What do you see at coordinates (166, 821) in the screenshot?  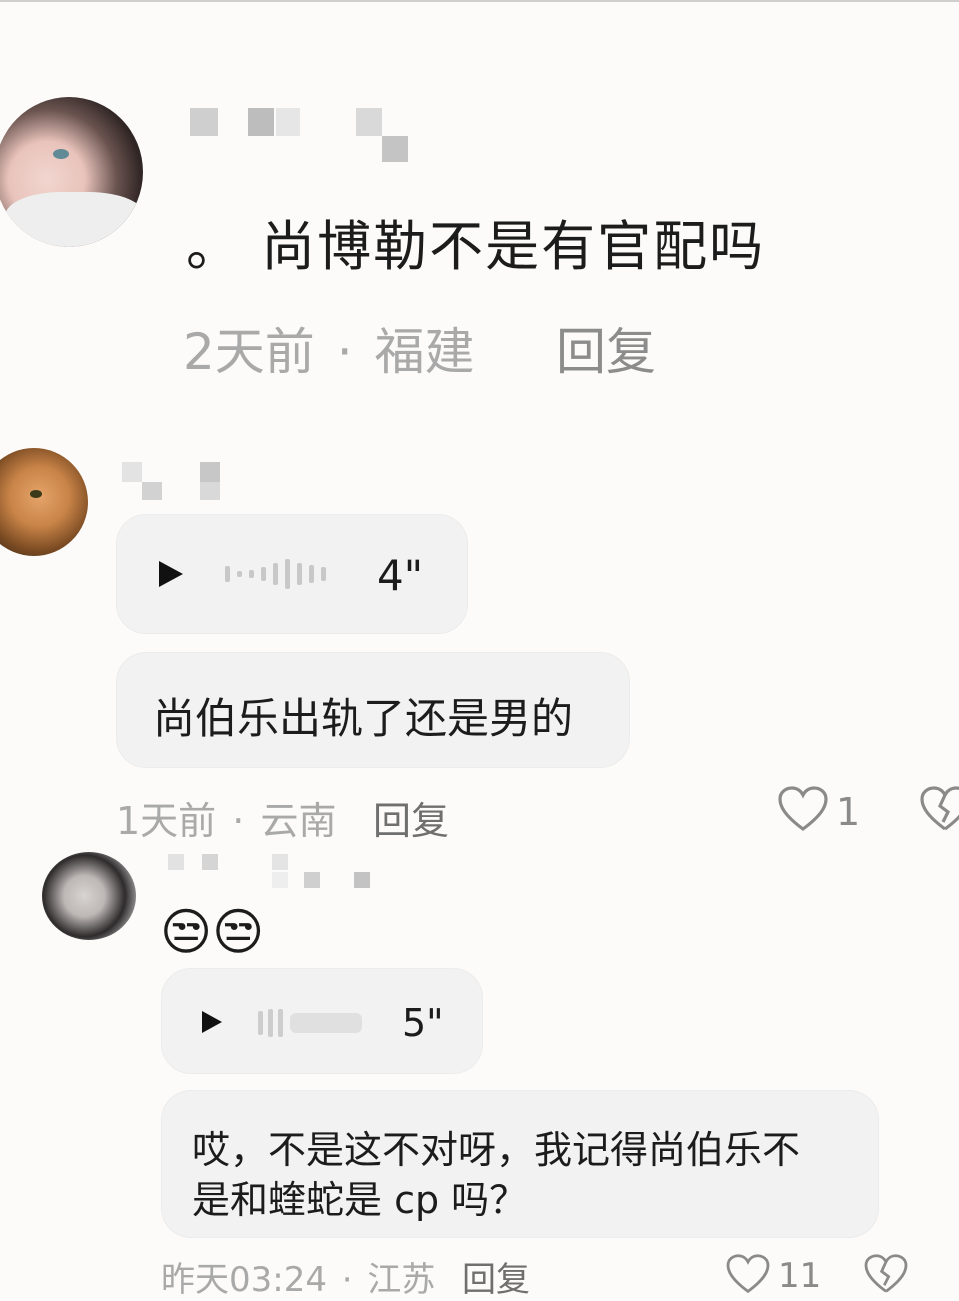 I see `comment-time: 1天前` at bounding box center [166, 821].